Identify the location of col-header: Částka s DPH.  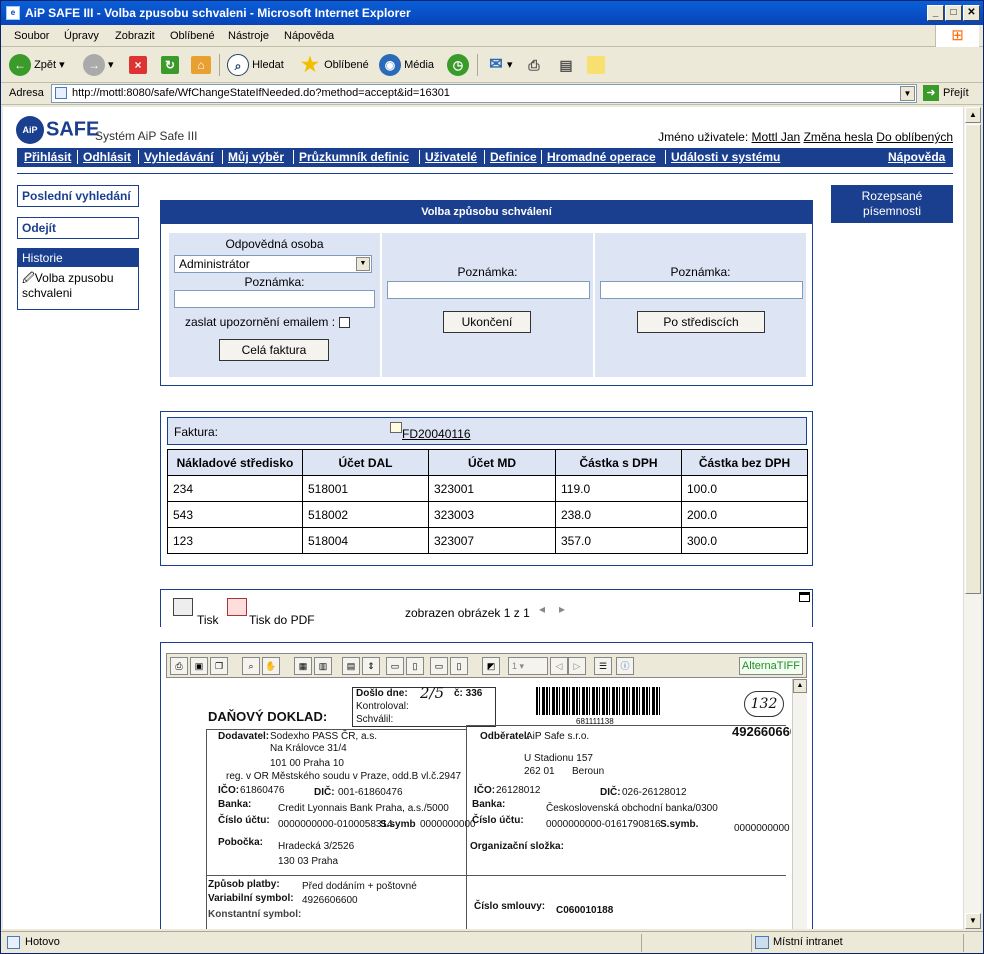
(618, 462).